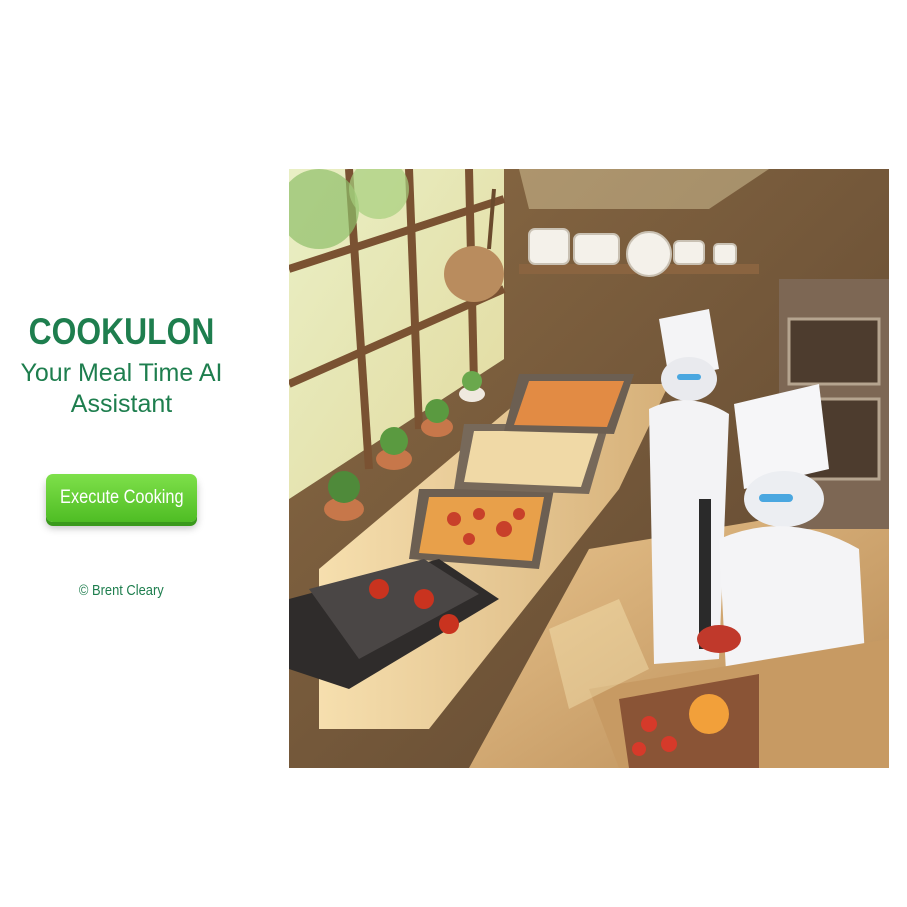 The height and width of the screenshot is (907, 907). Describe the element at coordinates (121, 388) in the screenshot. I see `app-subtitle: Your Meal Time AI Assistant` at that location.